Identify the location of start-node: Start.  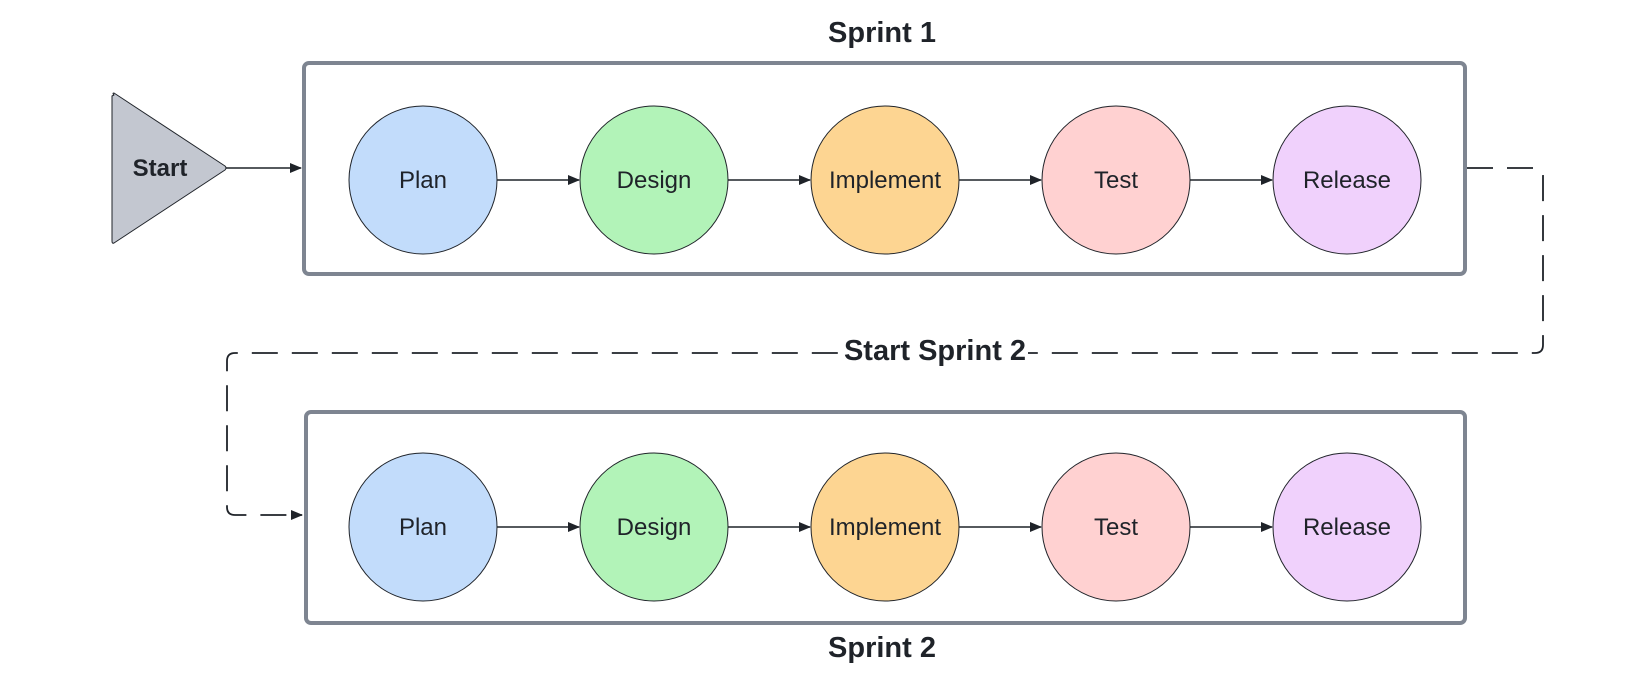
(169, 168).